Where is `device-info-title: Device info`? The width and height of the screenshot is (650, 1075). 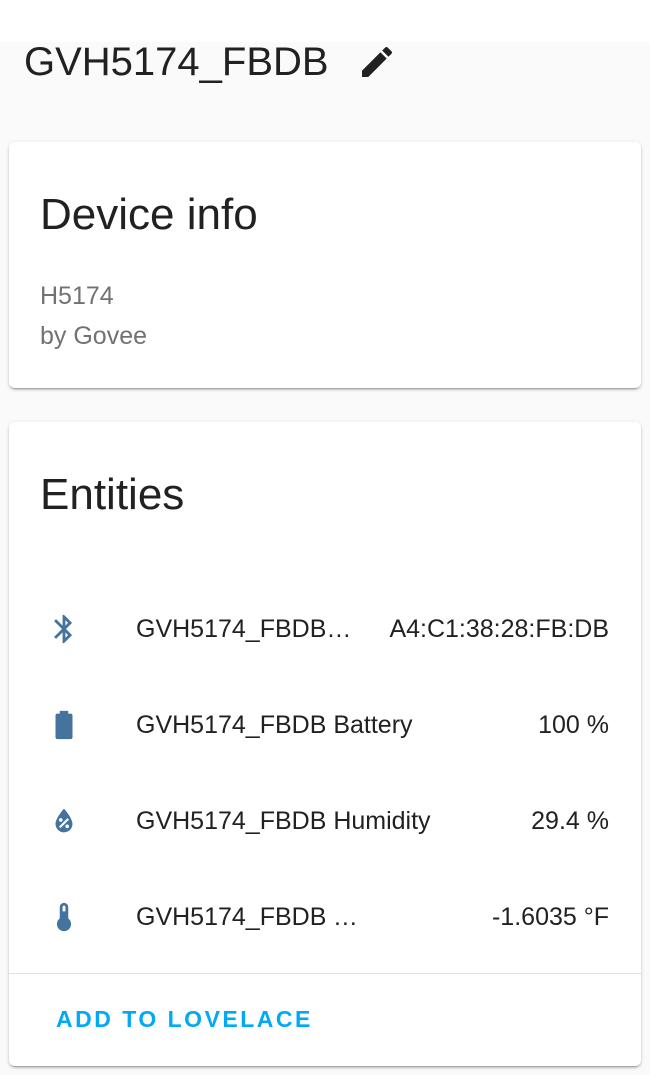
device-info-title: Device info is located at coordinates (149, 214).